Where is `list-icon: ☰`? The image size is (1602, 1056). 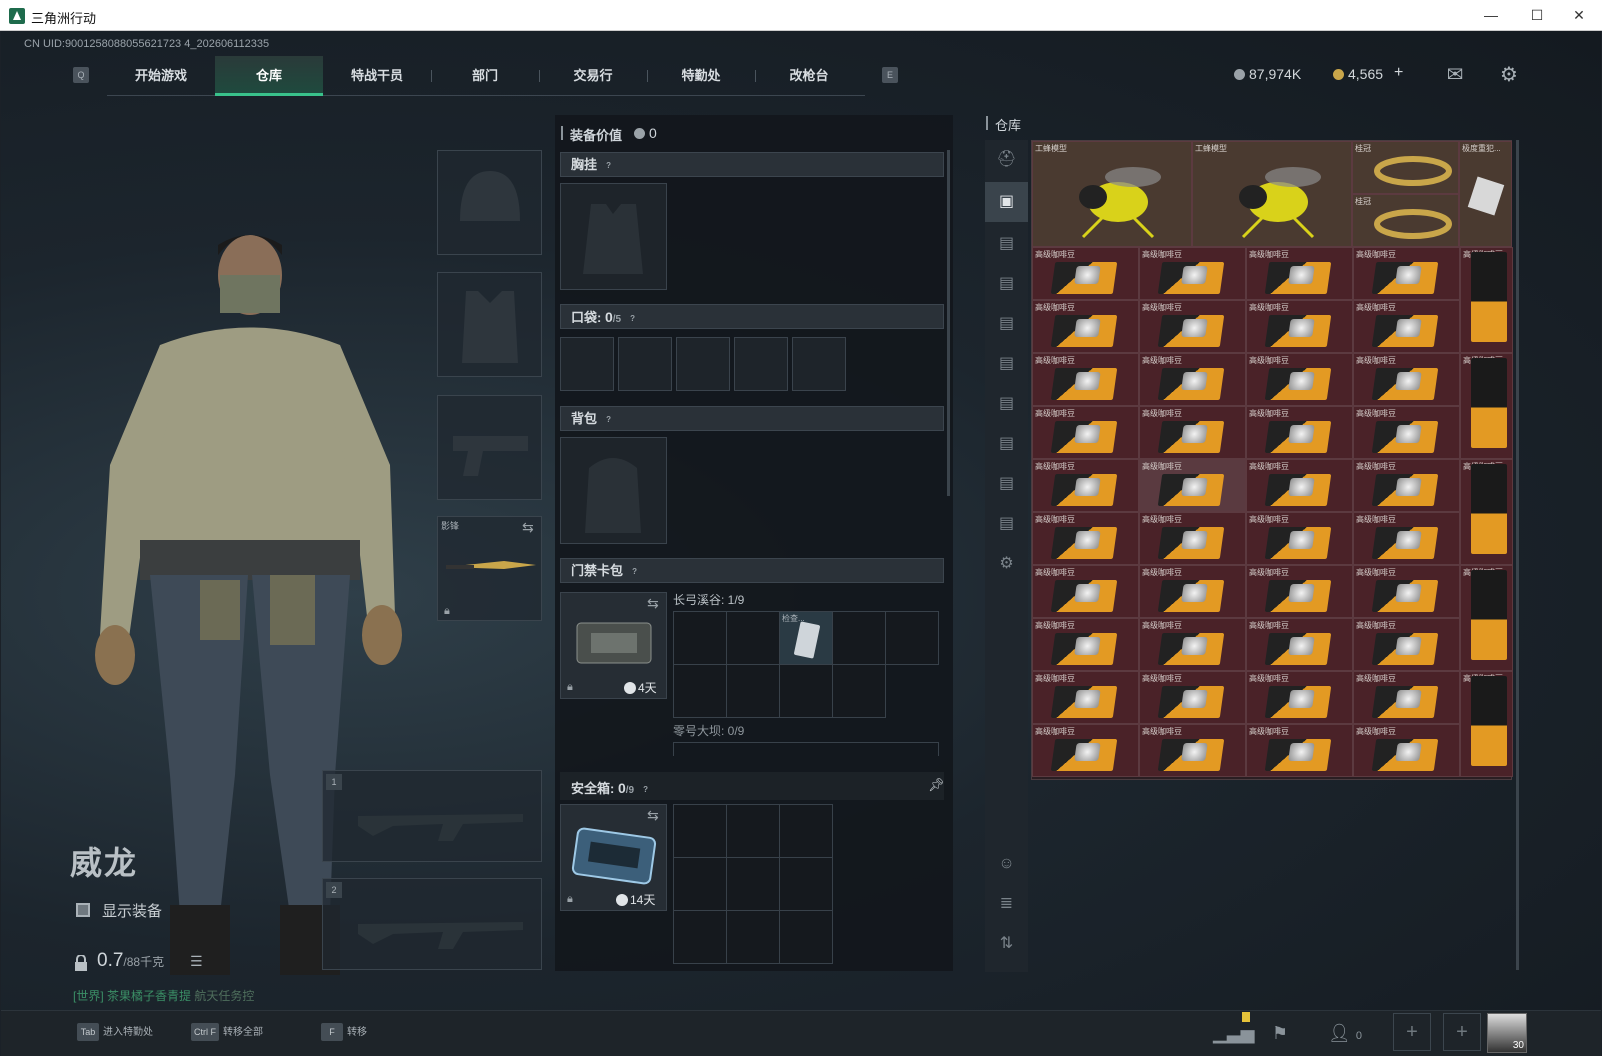
list-icon: ☰ is located at coordinates (196, 961).